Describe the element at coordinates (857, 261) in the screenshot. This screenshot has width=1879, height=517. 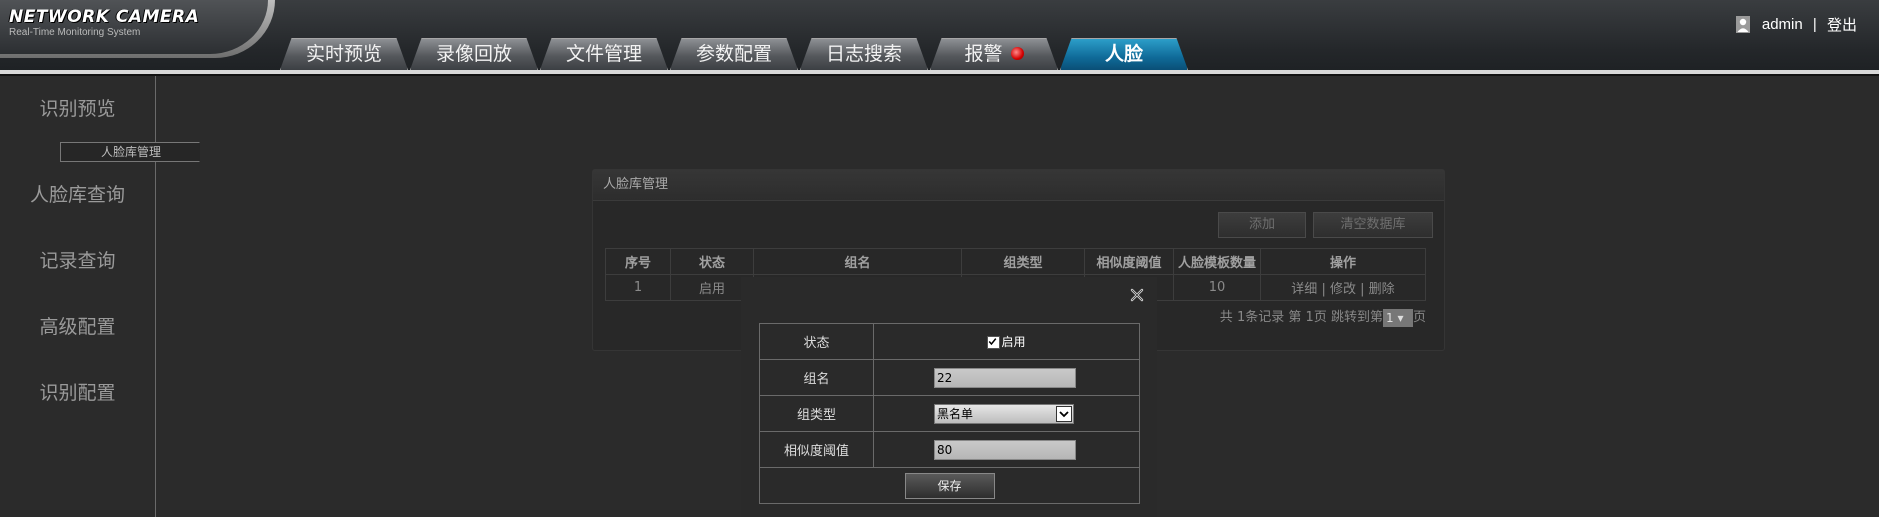
I see `col-group-name: 组名` at that location.